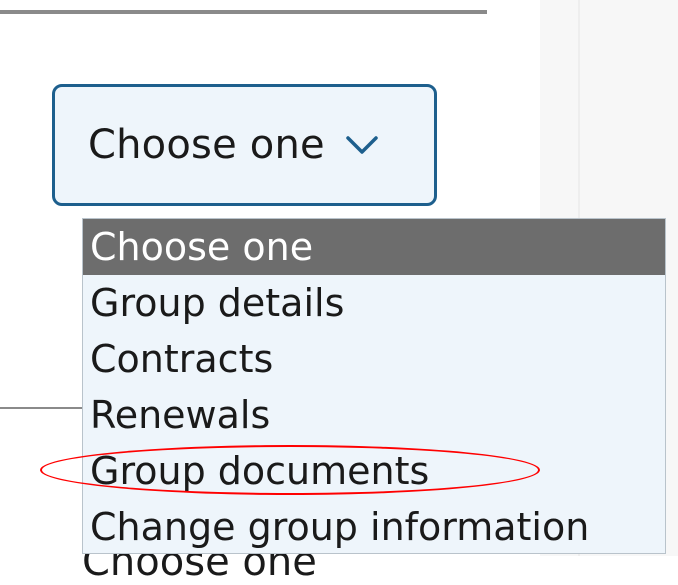  I want to click on option-renewals: Renewals, so click(374, 415).